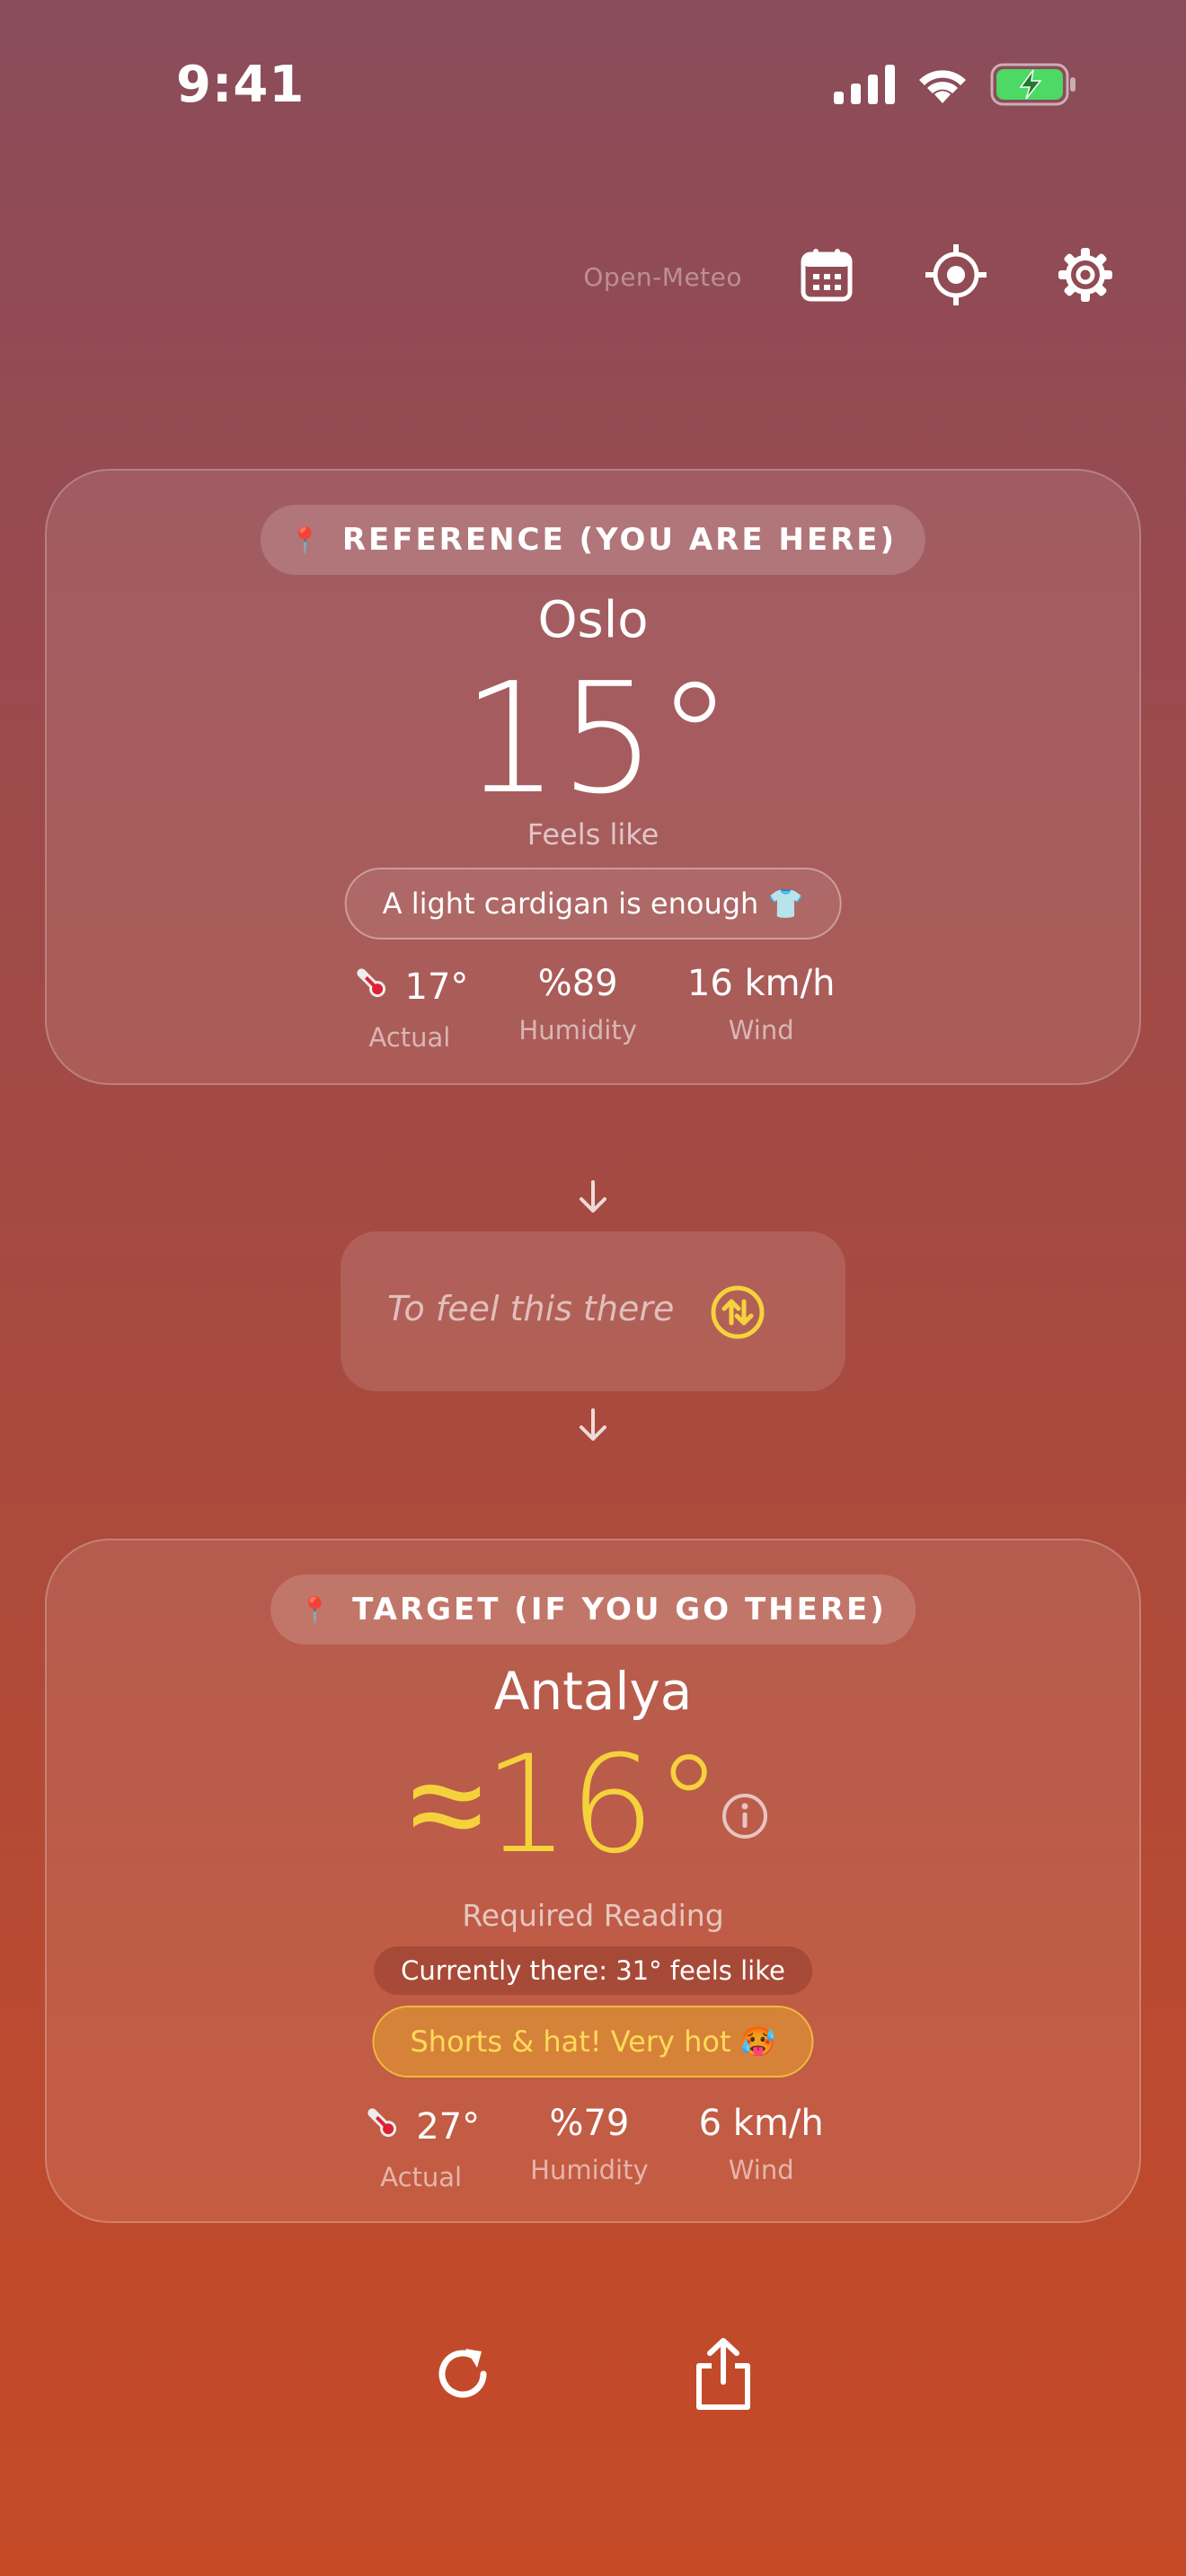 This screenshot has height=2576, width=1186. I want to click on current-location-button, so click(956, 276).